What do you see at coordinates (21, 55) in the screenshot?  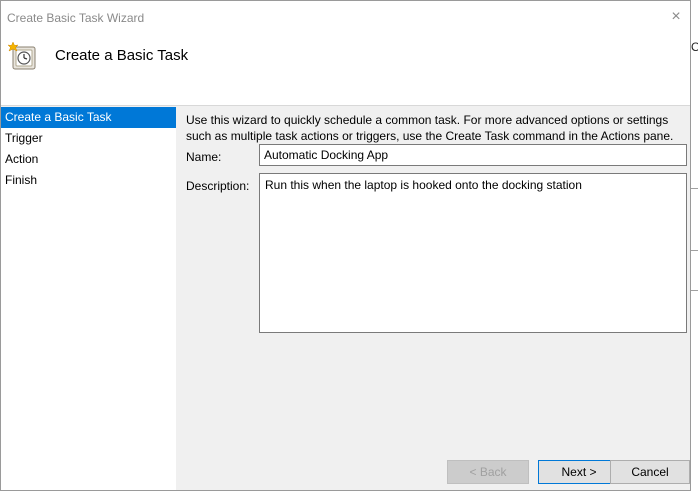 I see `task-clock-icon` at bounding box center [21, 55].